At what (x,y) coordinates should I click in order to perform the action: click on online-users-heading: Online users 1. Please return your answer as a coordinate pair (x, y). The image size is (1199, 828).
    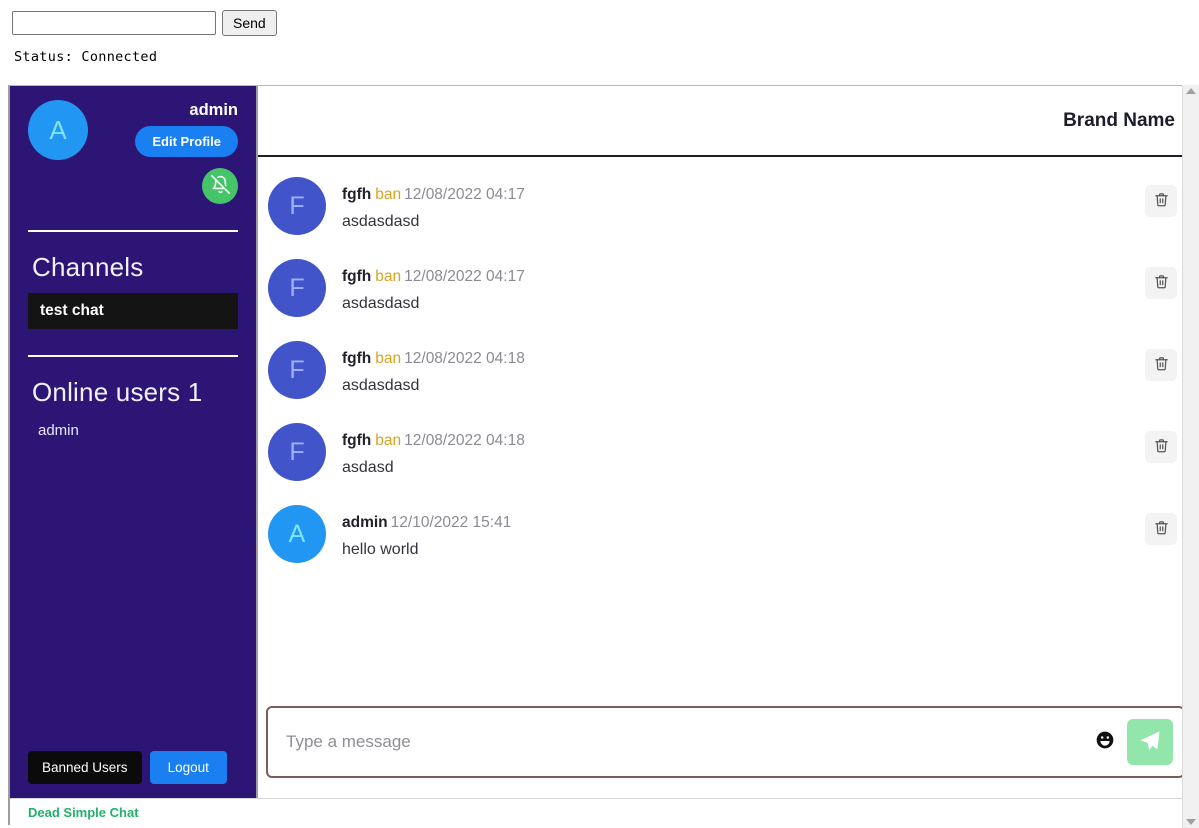
    Looking at the image, I should click on (117, 391).